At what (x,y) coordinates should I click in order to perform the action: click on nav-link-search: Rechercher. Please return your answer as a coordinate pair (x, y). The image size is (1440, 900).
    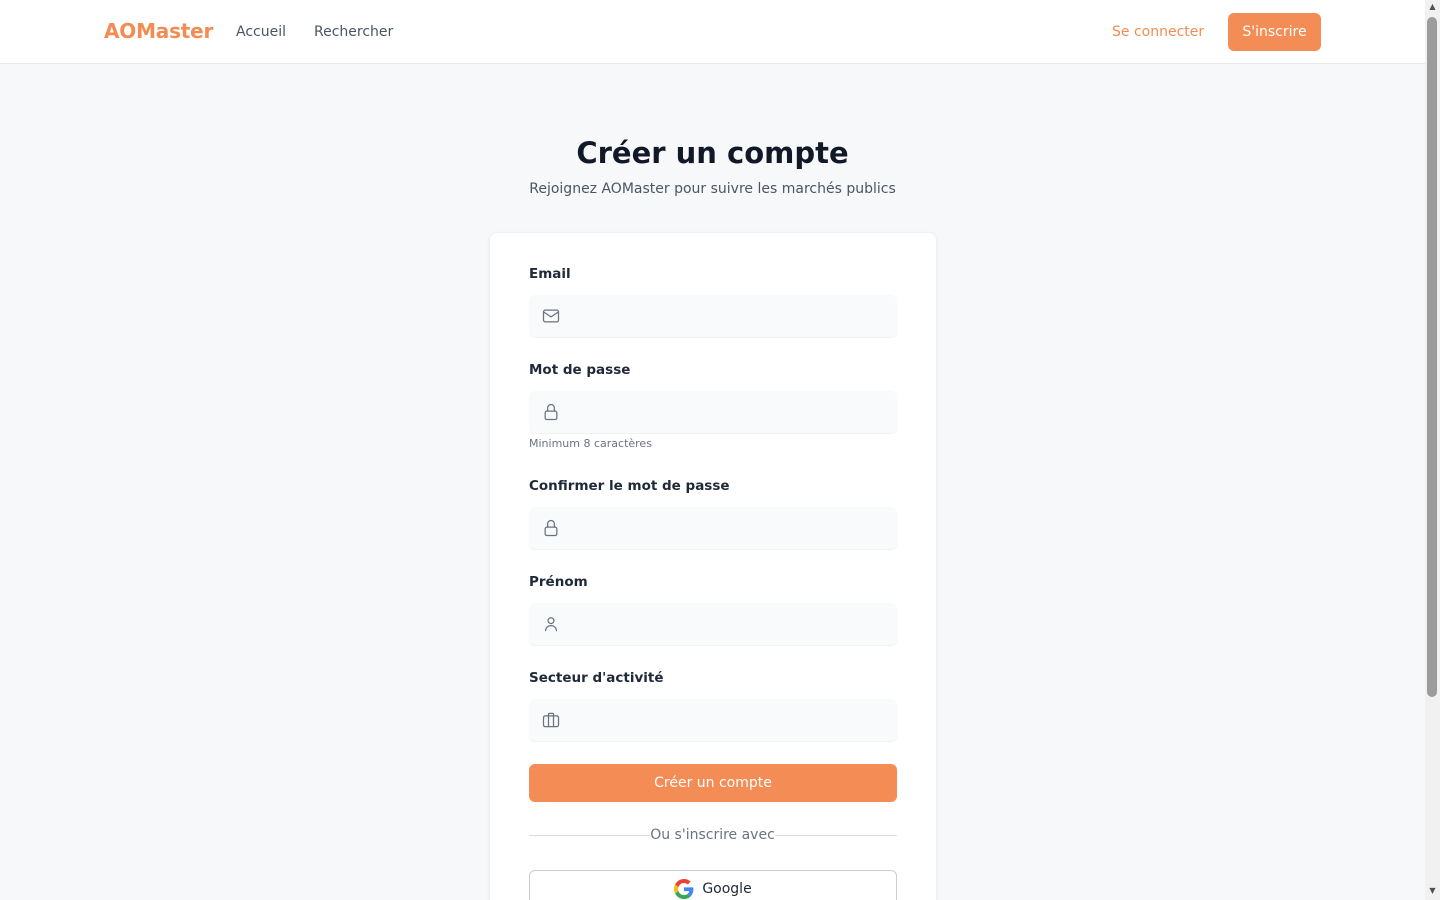
    Looking at the image, I should click on (353, 32).